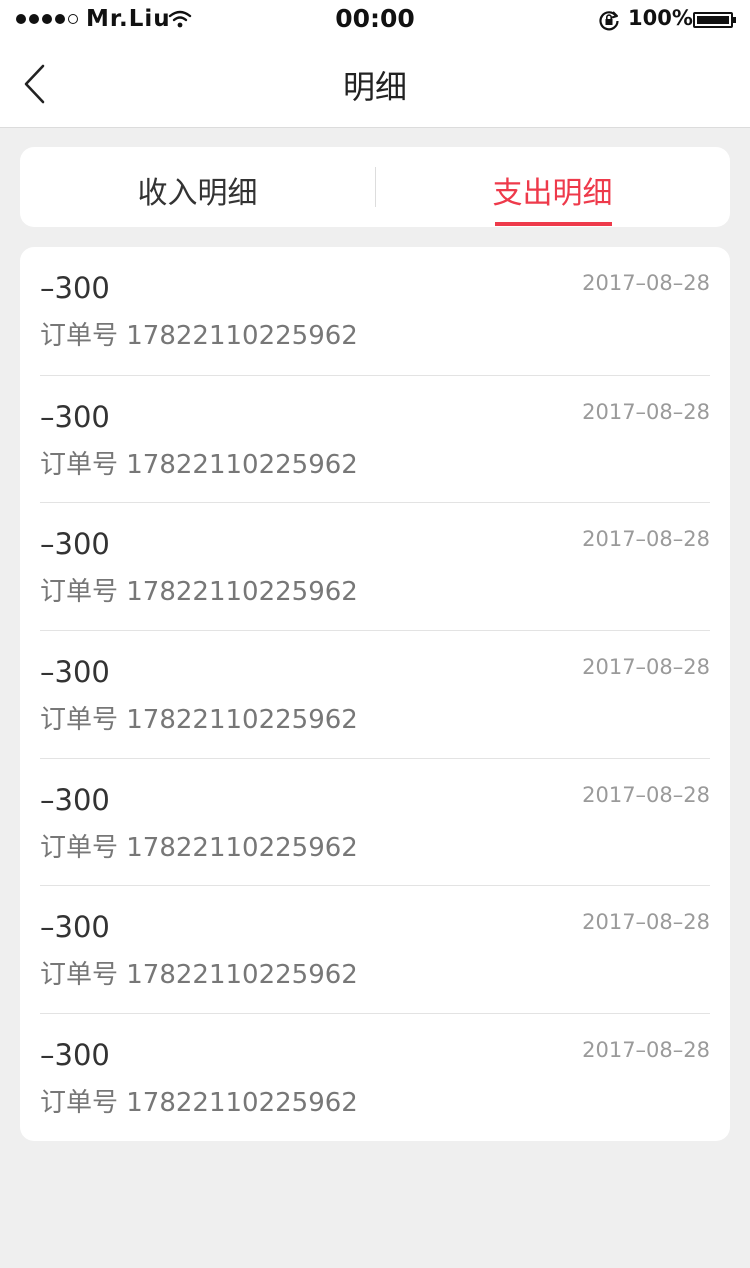 The width and height of the screenshot is (750, 1268). What do you see at coordinates (553, 224) in the screenshot?
I see `active-tab-indicator` at bounding box center [553, 224].